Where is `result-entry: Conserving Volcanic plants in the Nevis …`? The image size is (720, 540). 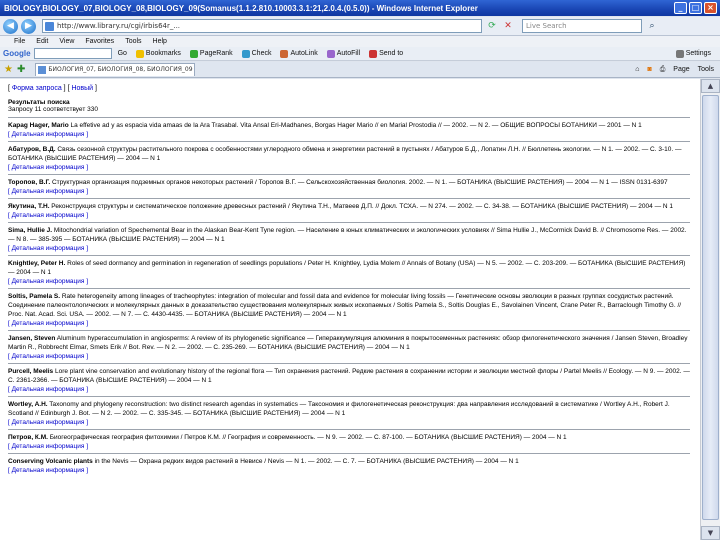 result-entry: Conserving Volcanic plants in the Nevis … is located at coordinates (349, 465).